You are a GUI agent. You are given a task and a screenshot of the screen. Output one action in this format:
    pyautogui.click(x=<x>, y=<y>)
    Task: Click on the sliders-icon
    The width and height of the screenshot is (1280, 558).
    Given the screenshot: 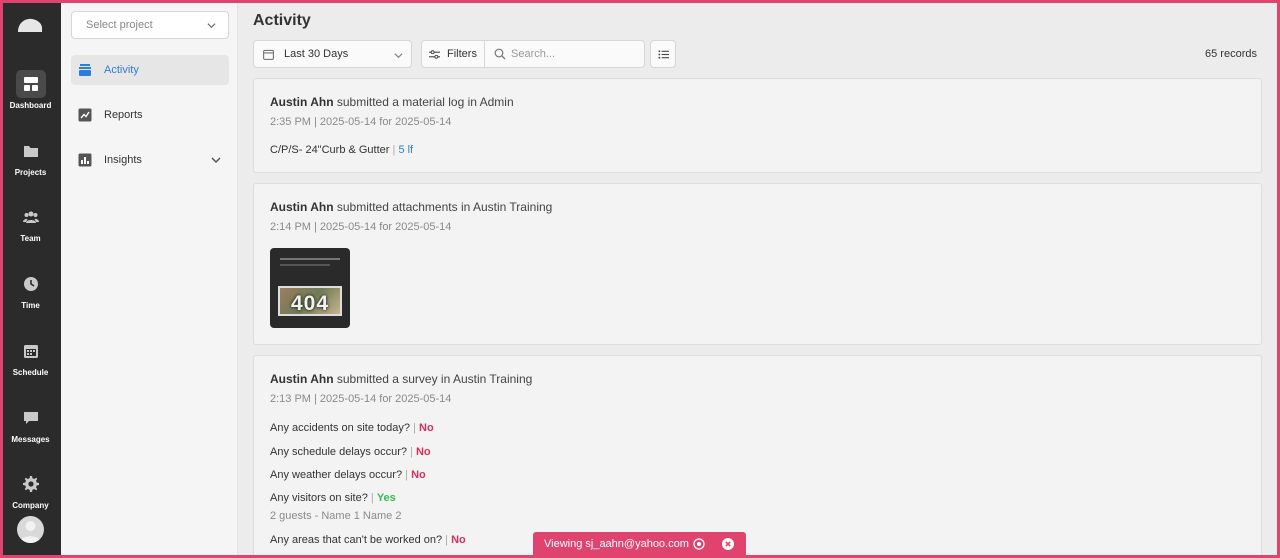 What is the action you would take?
    pyautogui.click(x=434, y=54)
    